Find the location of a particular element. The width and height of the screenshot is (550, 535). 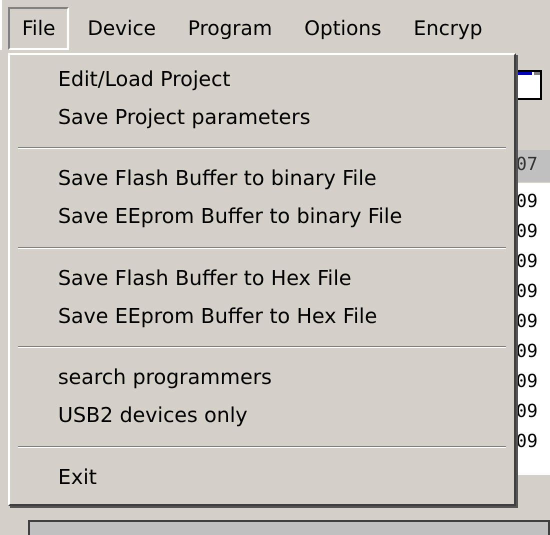

menu-item: Program is located at coordinates (230, 28).